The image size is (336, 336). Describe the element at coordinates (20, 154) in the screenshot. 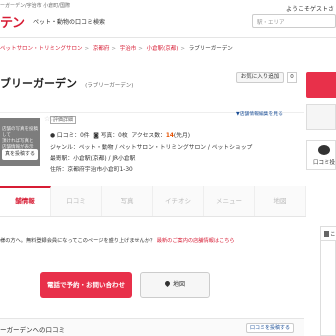

I see `post-photo-button: 真を投稿する` at that location.